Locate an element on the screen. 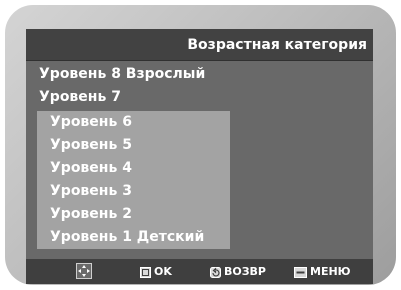 The image size is (401, 290). button-hint-bar: OK ВОЗВР МЕНЮ is located at coordinates (199, 271).